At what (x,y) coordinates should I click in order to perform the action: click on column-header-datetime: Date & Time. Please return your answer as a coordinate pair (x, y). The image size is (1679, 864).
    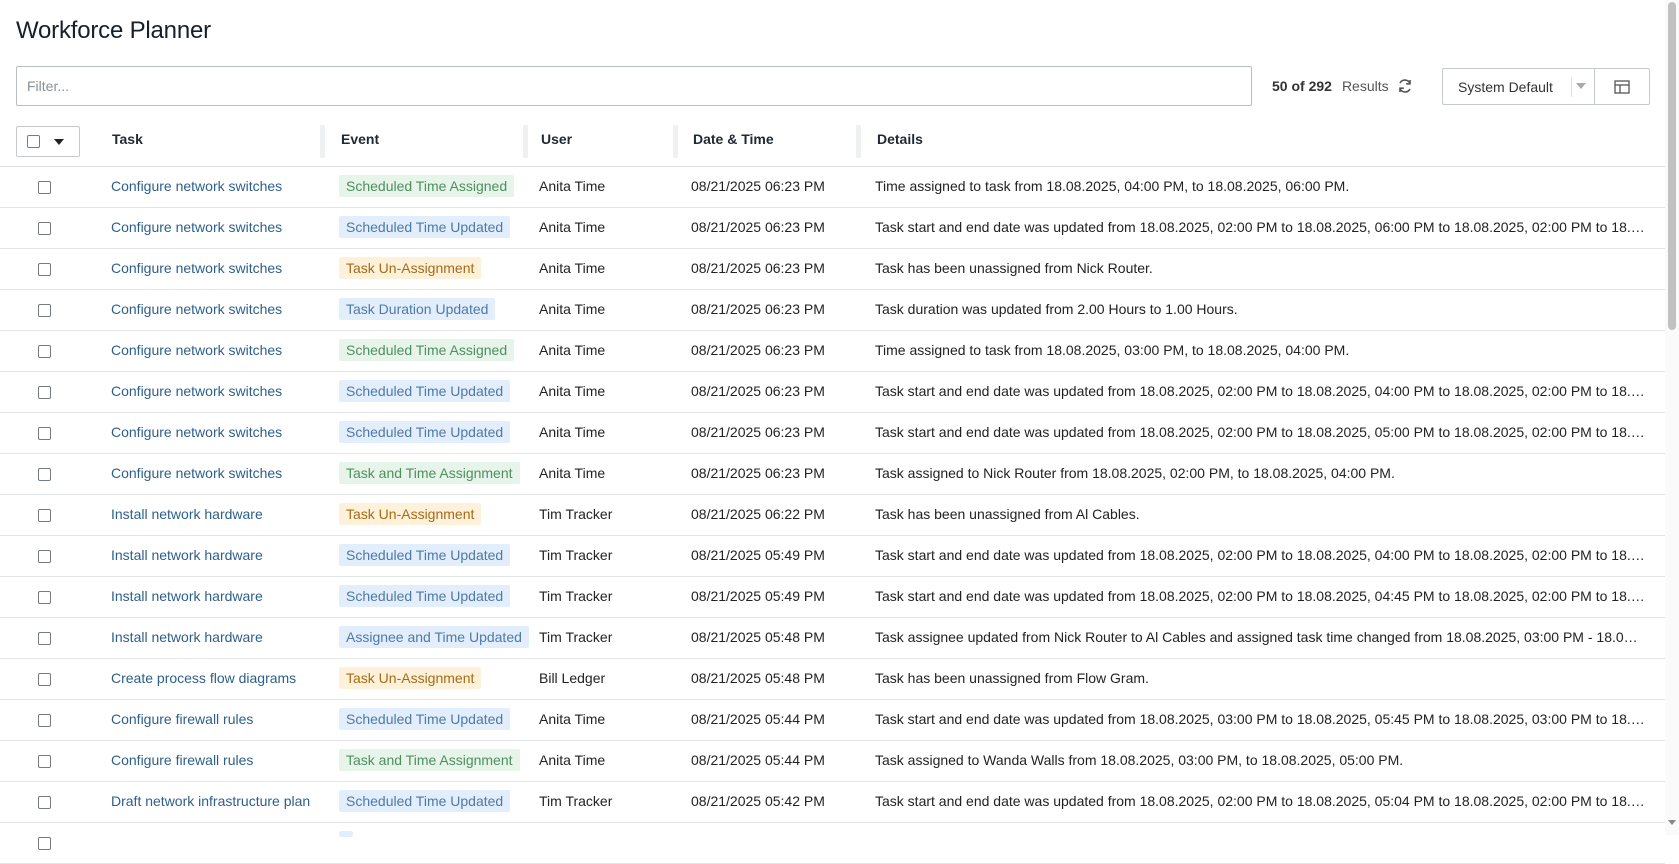
    Looking at the image, I should click on (733, 139).